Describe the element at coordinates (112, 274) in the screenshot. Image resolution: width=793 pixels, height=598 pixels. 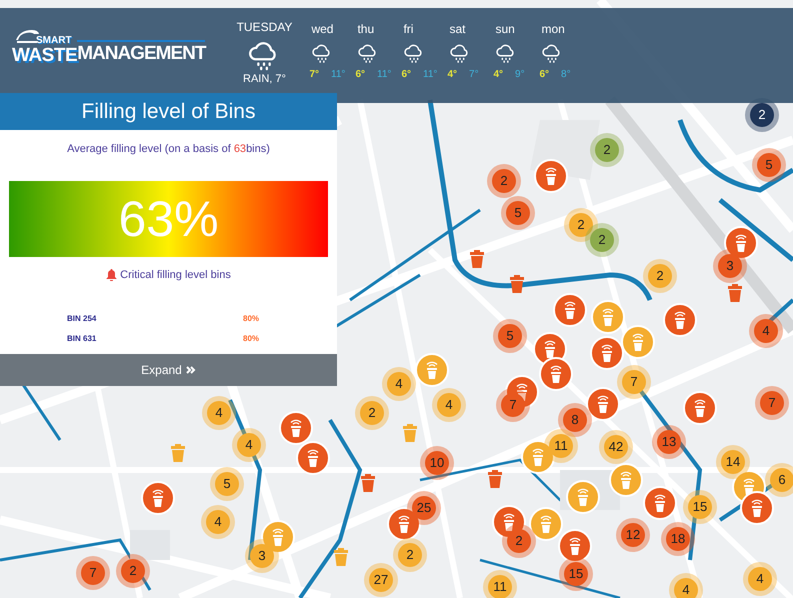
I see `bell-icon` at that location.